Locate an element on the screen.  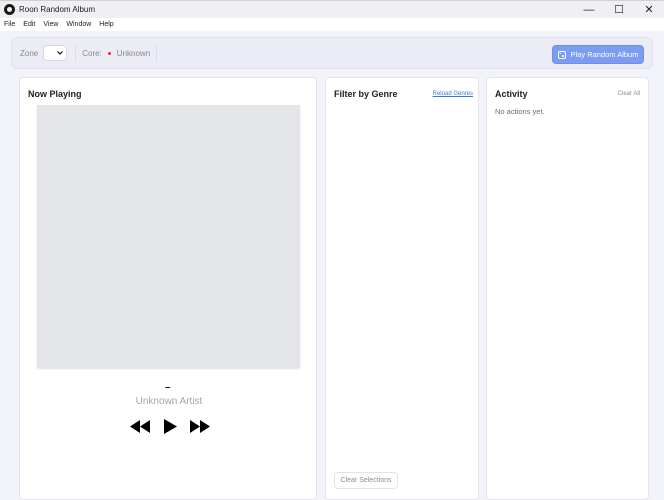
core-label: Core: is located at coordinates (92, 53).